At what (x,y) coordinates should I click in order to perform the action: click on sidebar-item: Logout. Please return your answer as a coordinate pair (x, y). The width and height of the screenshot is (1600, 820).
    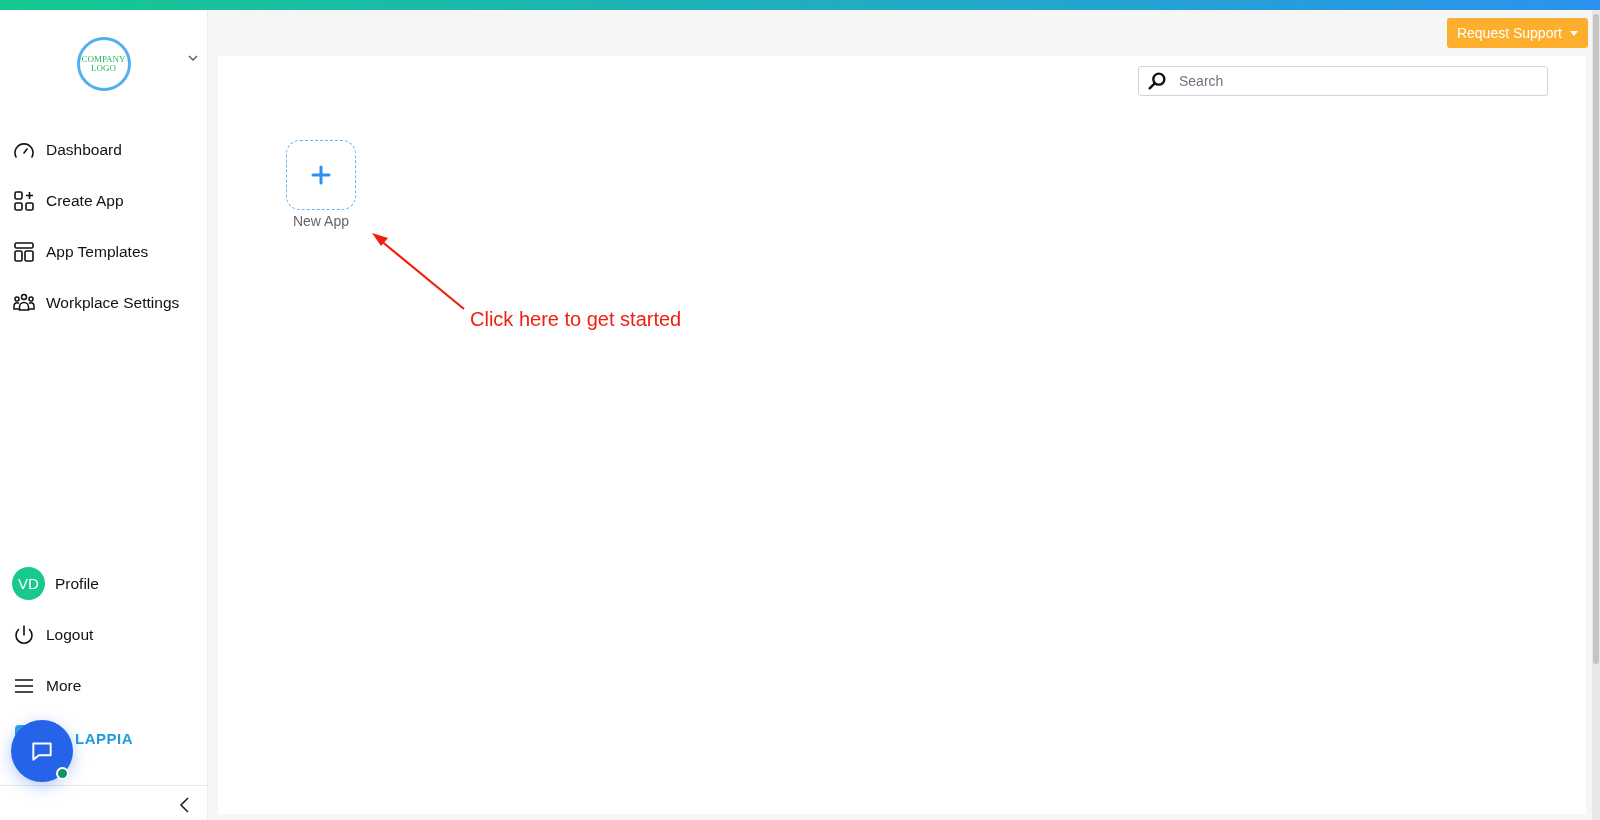
    Looking at the image, I should click on (53, 634).